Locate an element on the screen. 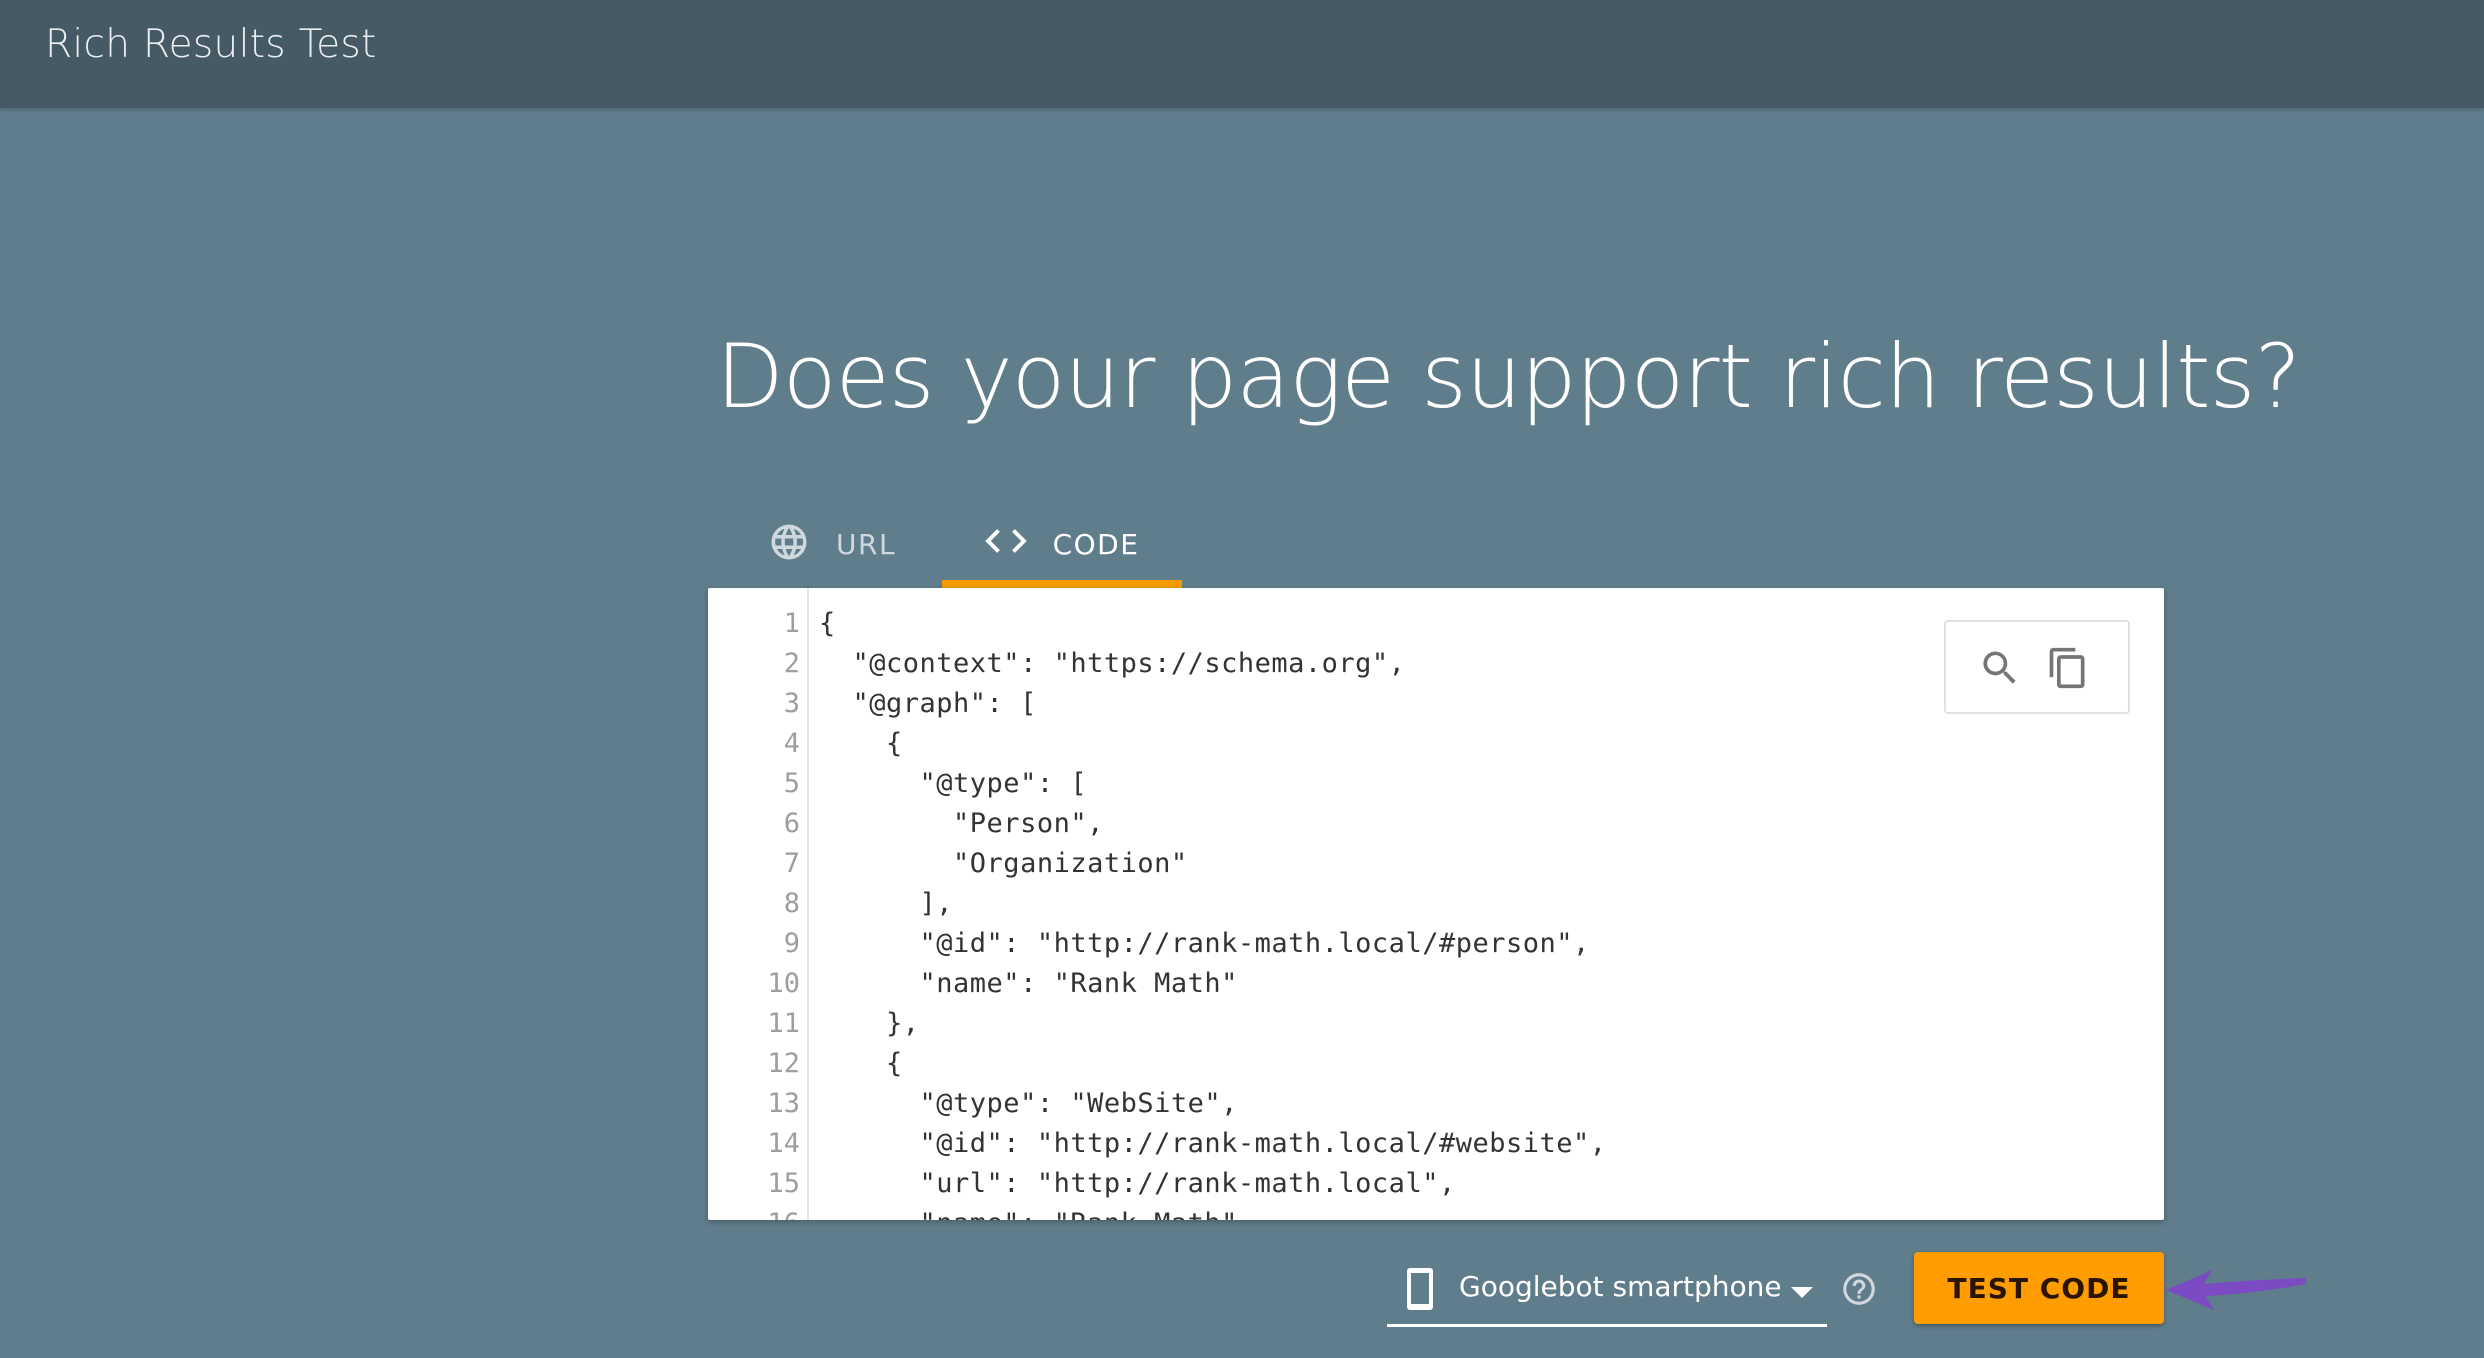 This screenshot has width=2484, height=1358. code-line: 7 "Organization" is located at coordinates (1436, 864).